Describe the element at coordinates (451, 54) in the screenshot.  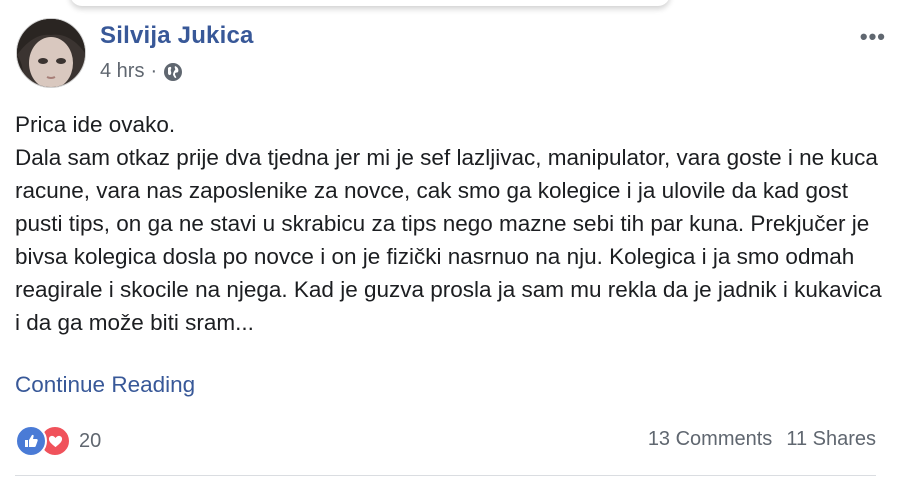
I see `post-header: Silvija Jukica 4 hrs · •••` at that location.